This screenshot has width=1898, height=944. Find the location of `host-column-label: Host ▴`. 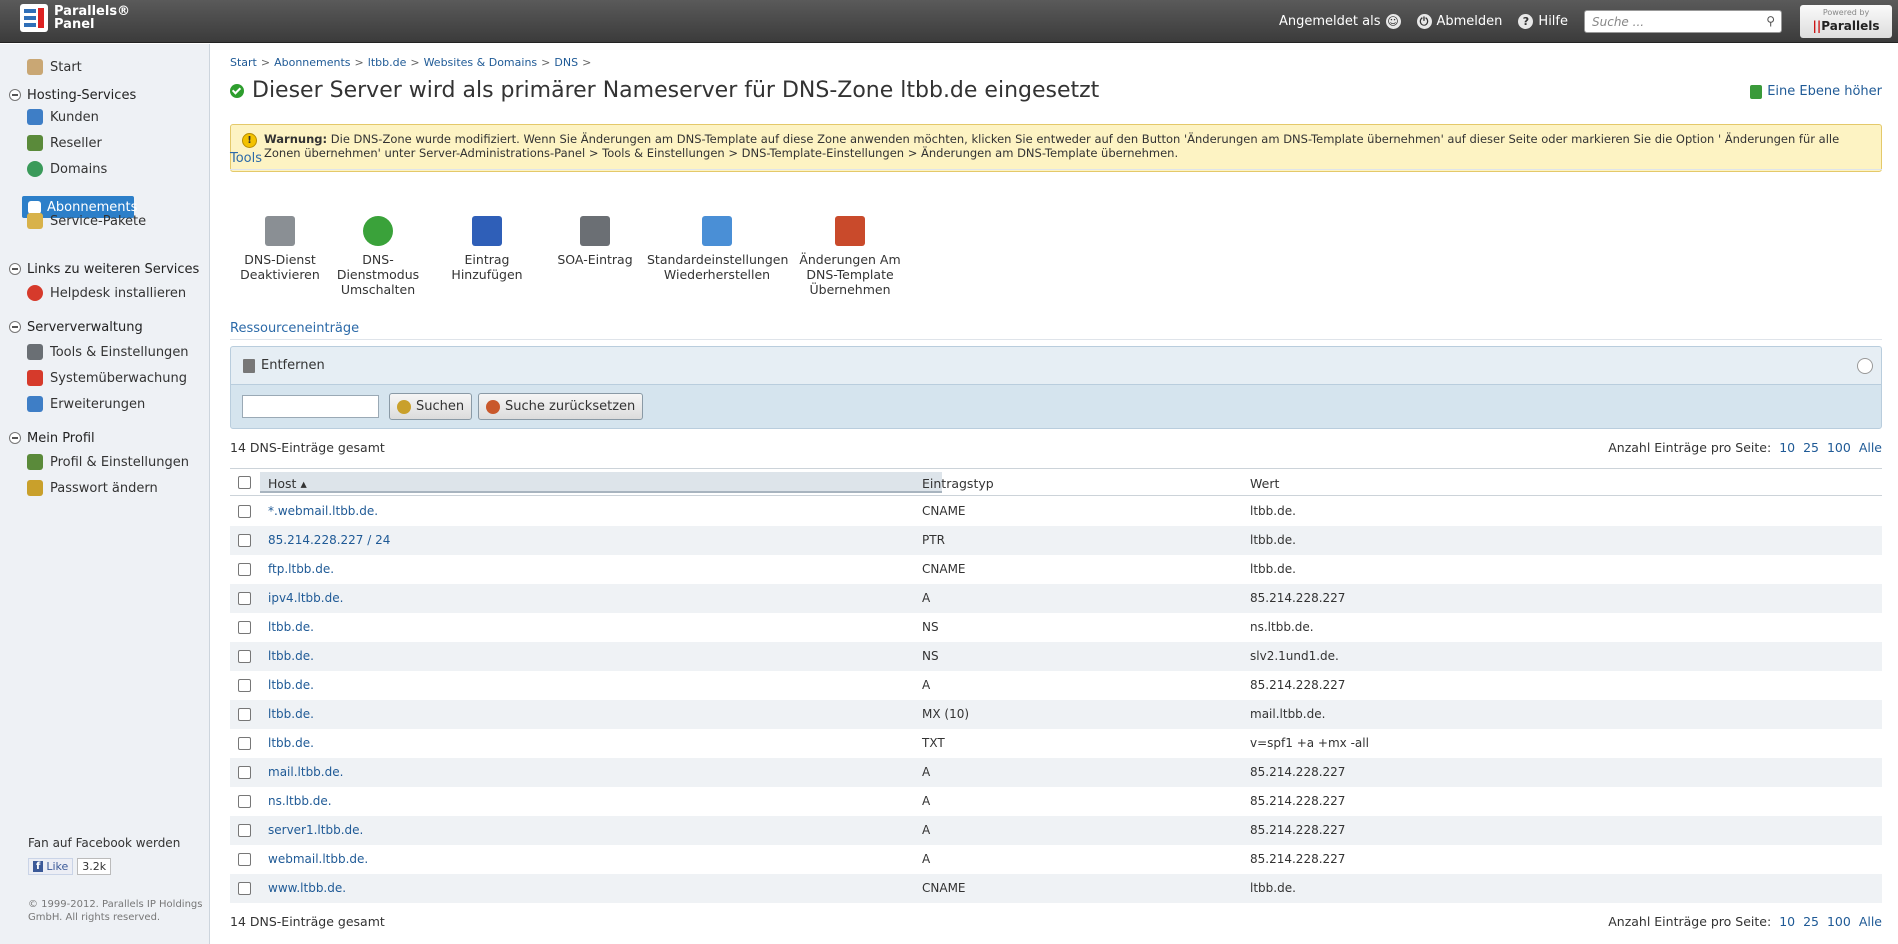

host-column-label: Host ▴ is located at coordinates (287, 483).